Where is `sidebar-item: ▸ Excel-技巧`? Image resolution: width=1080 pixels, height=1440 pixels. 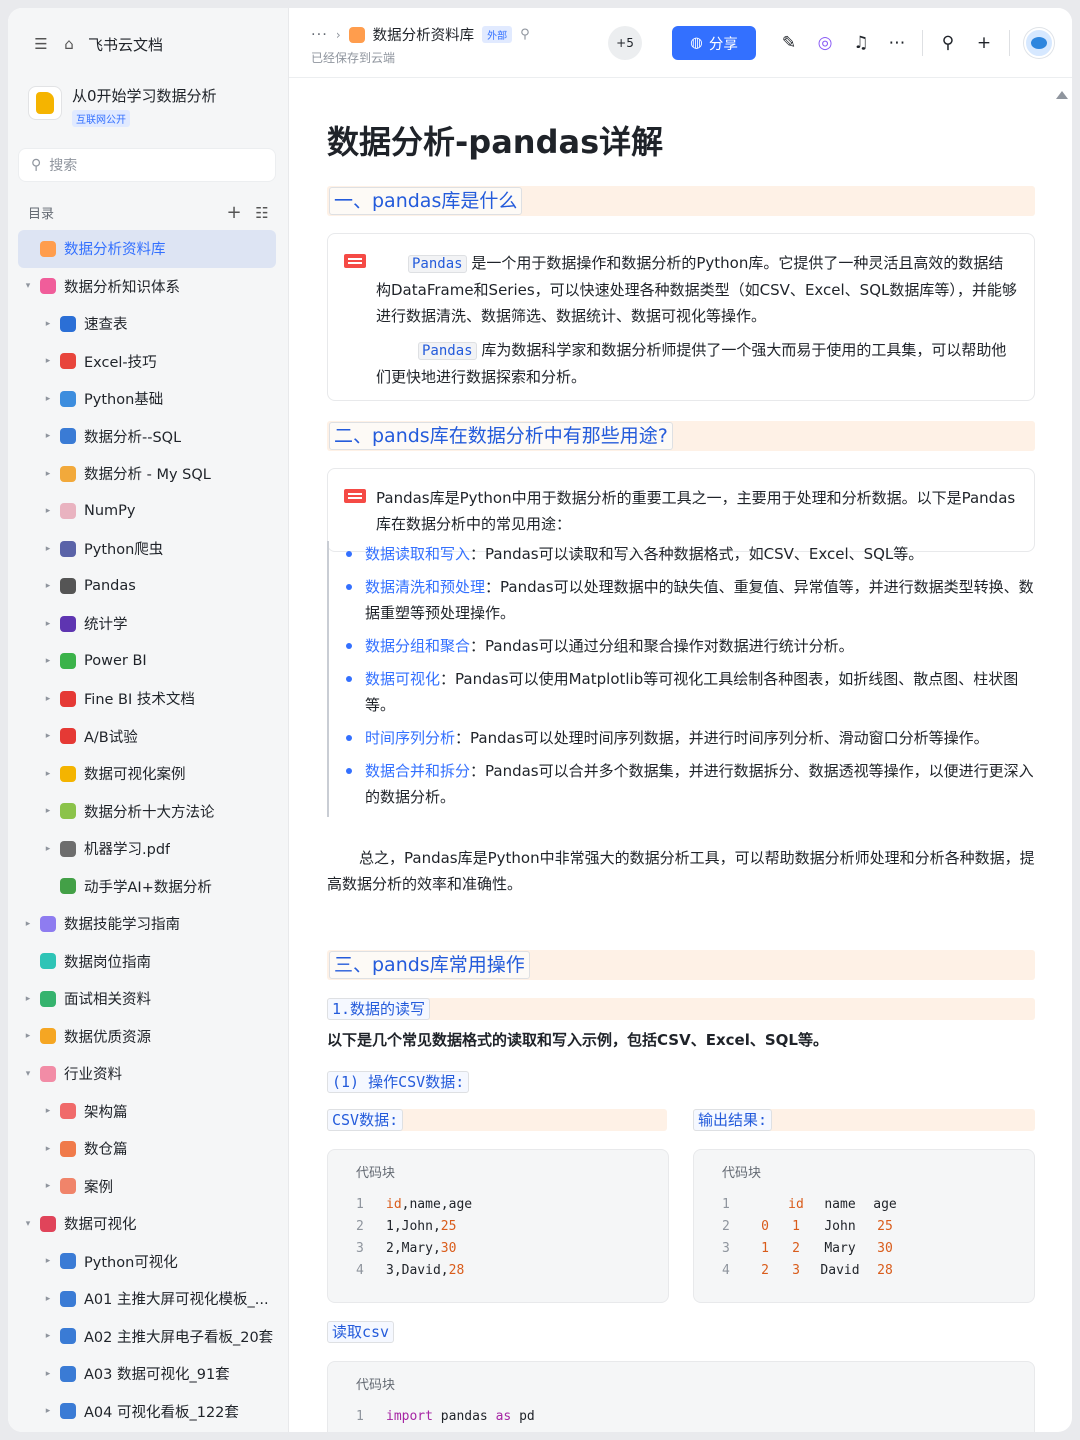 sidebar-item: ▸ Excel-技巧 is located at coordinates (147, 362).